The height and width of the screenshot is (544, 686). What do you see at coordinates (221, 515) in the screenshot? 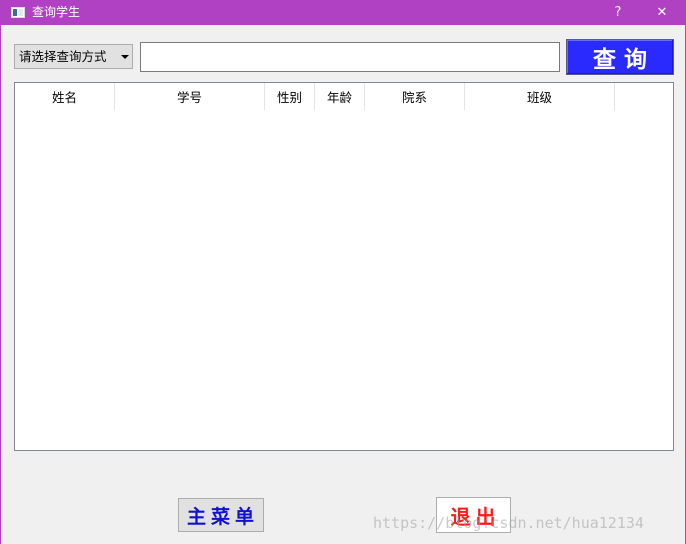
I see `main-menu-button: 主菜单` at bounding box center [221, 515].